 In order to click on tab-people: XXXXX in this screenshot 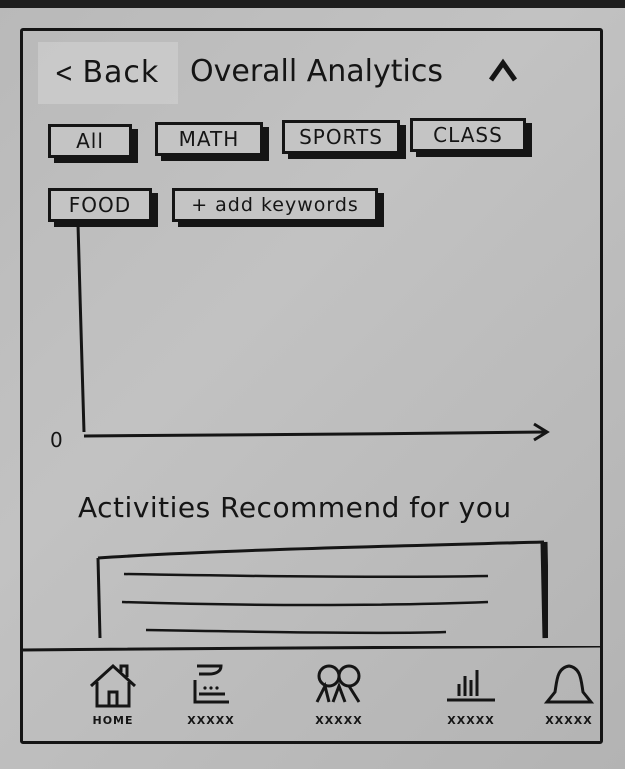, I will do `click(339, 702)`.